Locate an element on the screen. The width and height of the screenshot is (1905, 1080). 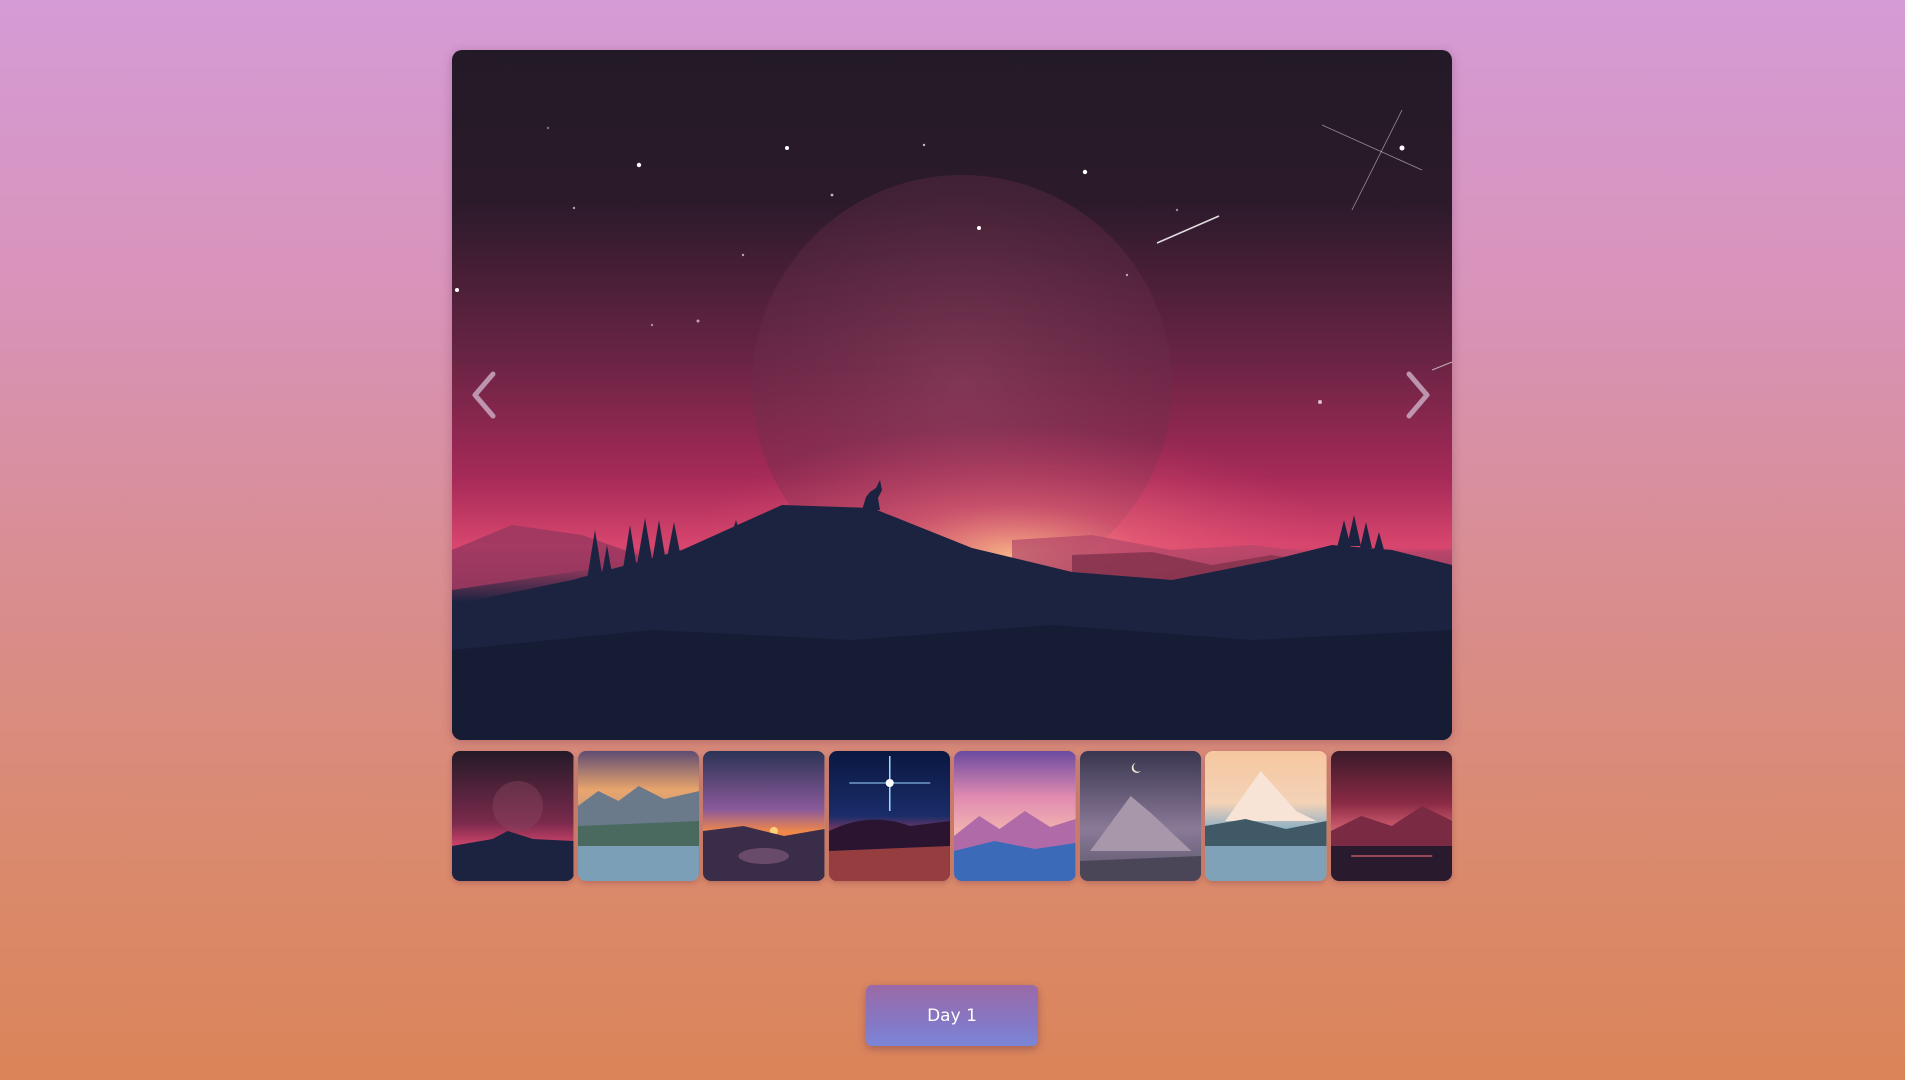
sunset-deer-lake-thumbnail is located at coordinates (764, 816).